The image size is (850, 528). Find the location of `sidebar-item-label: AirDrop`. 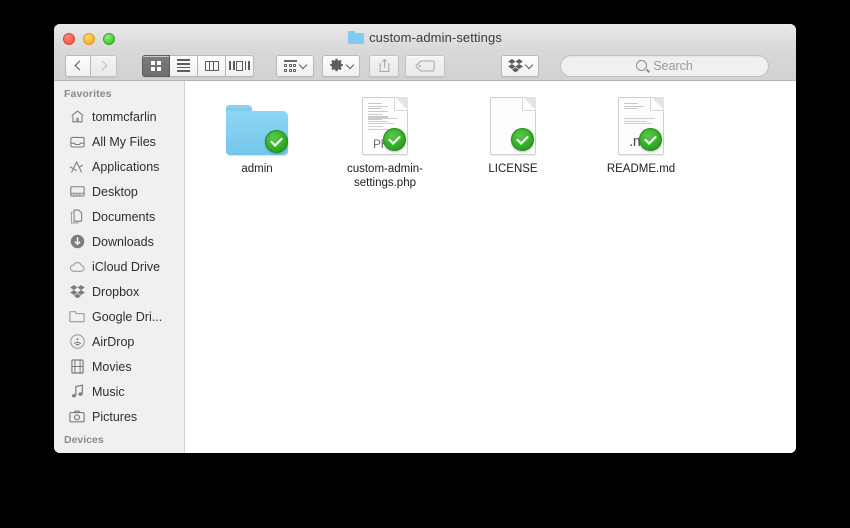

sidebar-item-label: AirDrop is located at coordinates (113, 341).